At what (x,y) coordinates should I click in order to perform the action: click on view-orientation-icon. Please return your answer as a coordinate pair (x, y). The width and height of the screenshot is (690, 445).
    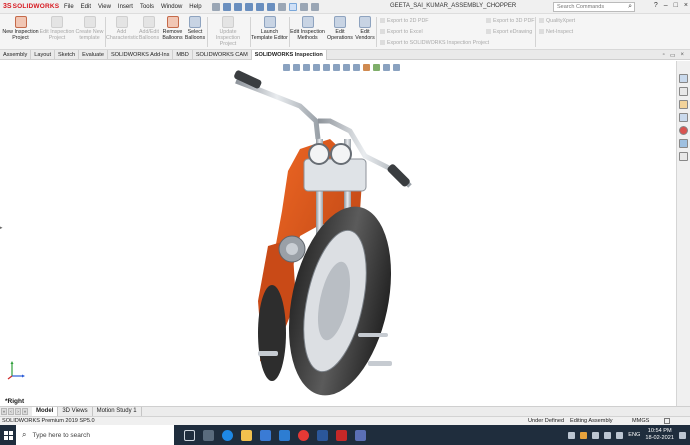
    Looking at the image, I should click on (336, 67).